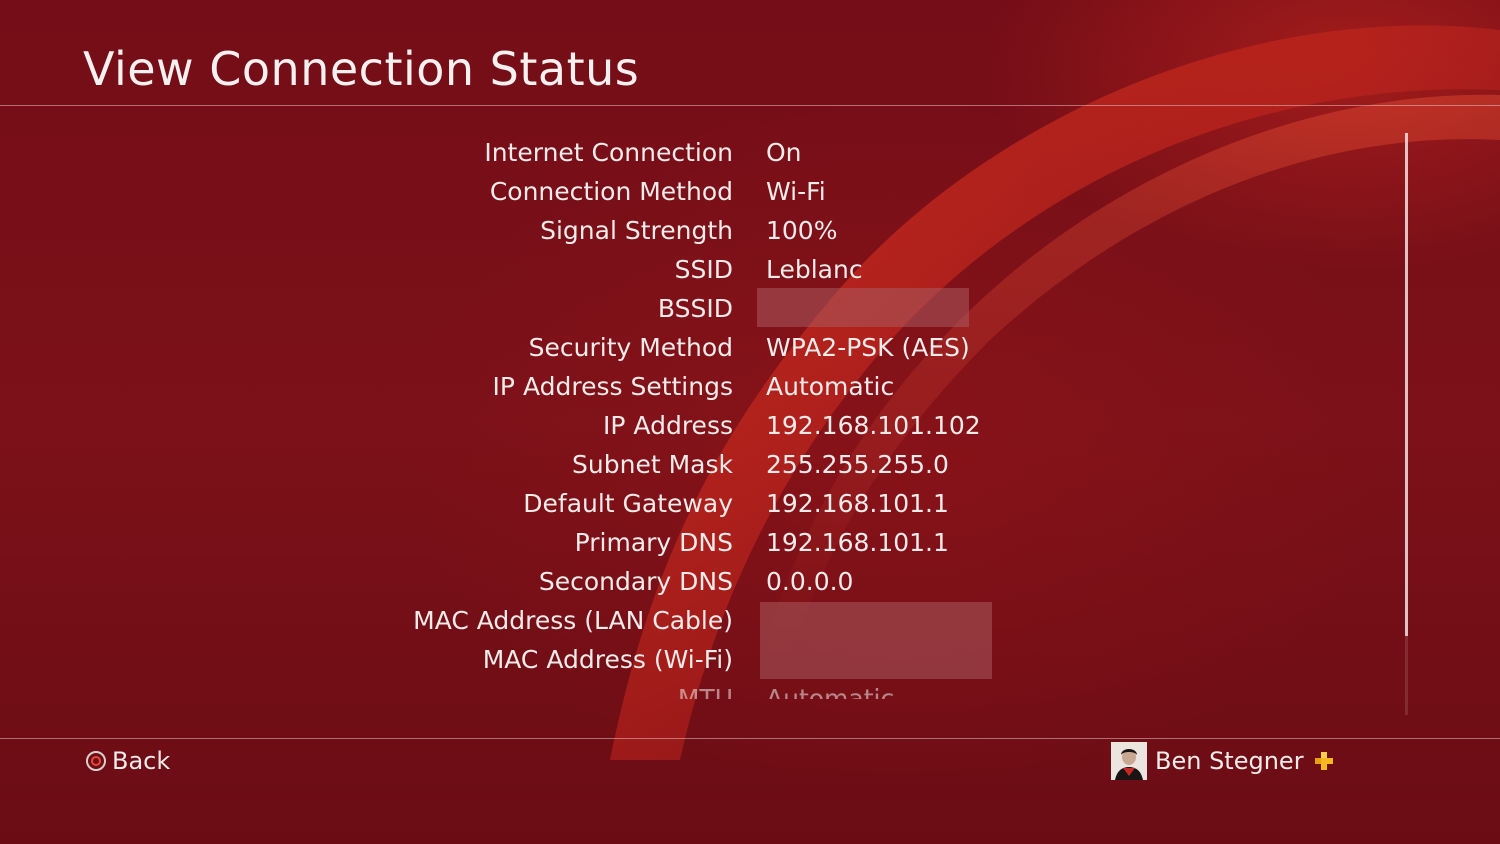 This screenshot has height=844, width=1500. I want to click on page-title: View Connection Status, so click(361, 69).